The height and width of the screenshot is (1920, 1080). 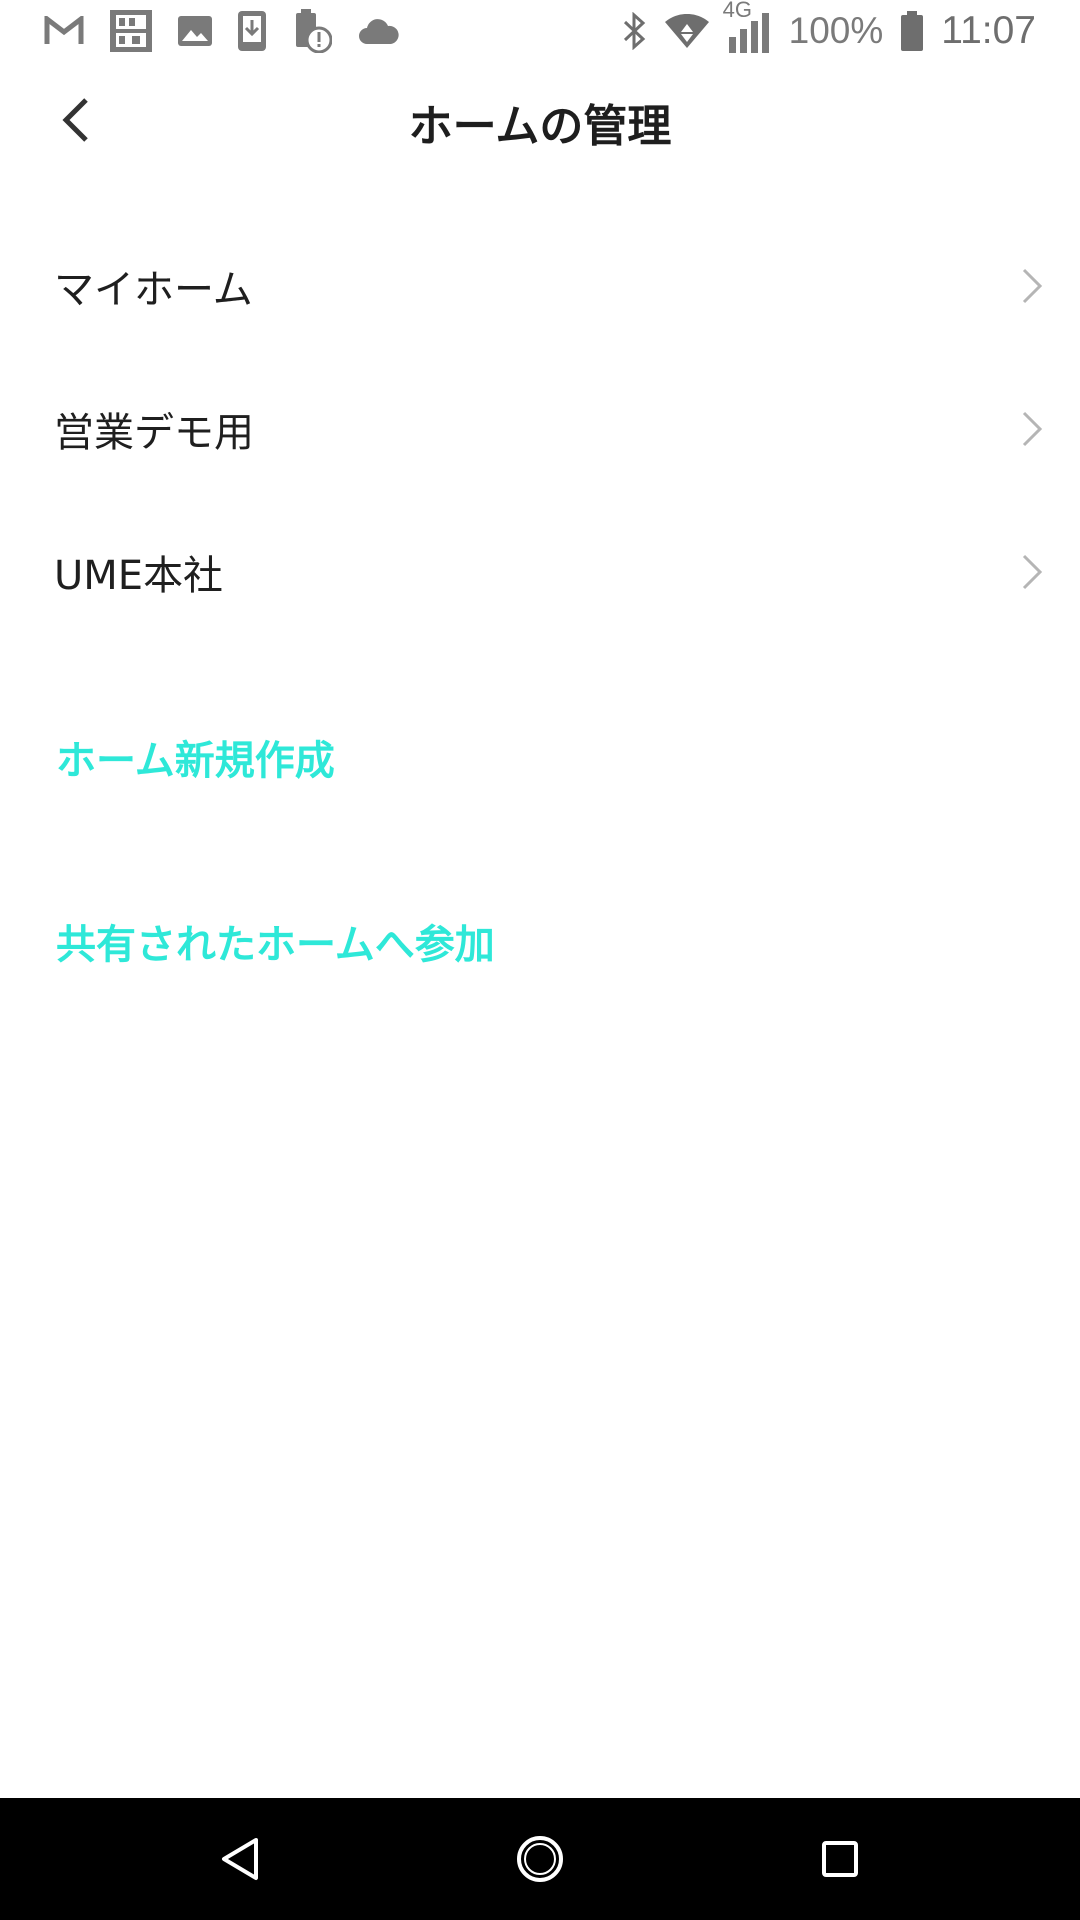 What do you see at coordinates (153, 289) in the screenshot?
I see `home-item-label: マイホーム` at bounding box center [153, 289].